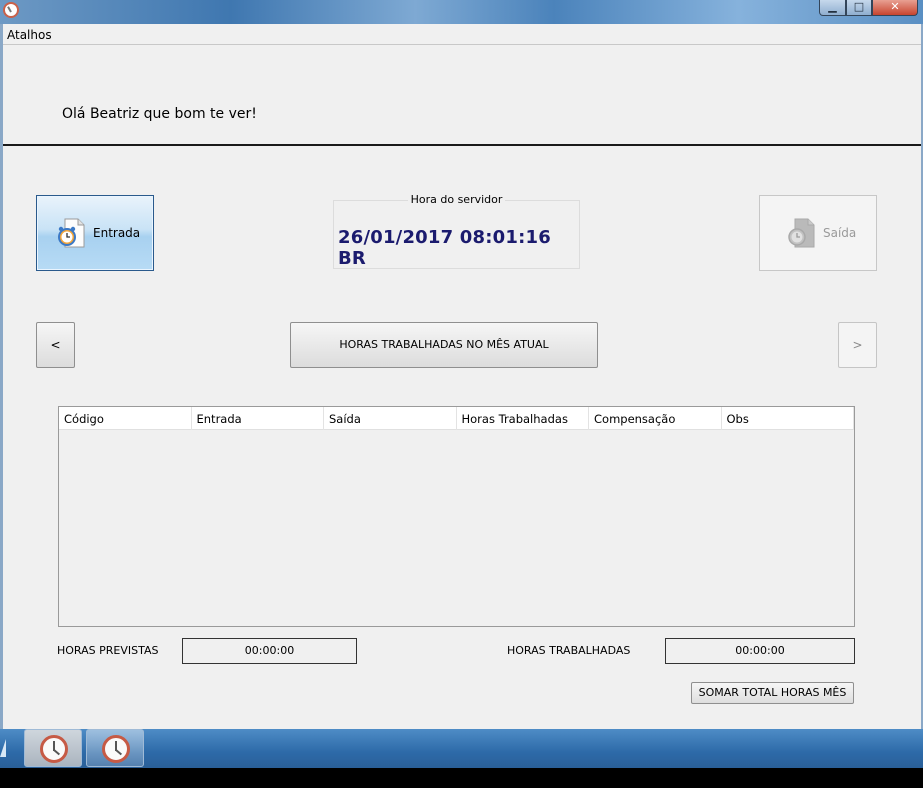 This screenshot has height=788, width=923. I want to click on entrada-label: Entrada, so click(117, 233).